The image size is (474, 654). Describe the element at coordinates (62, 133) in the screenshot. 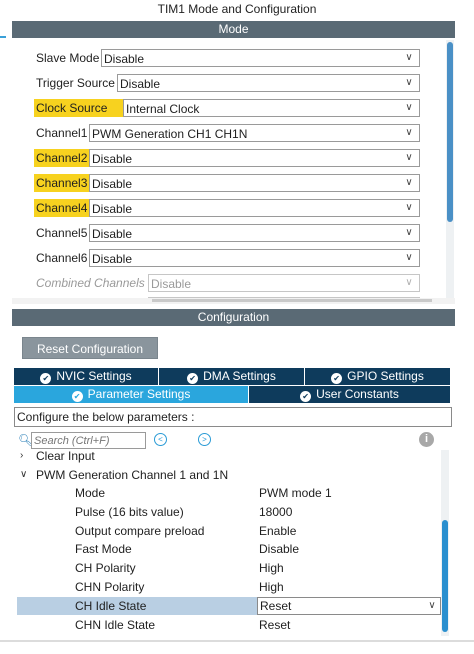

I see `channel1-label: Channel1` at that location.